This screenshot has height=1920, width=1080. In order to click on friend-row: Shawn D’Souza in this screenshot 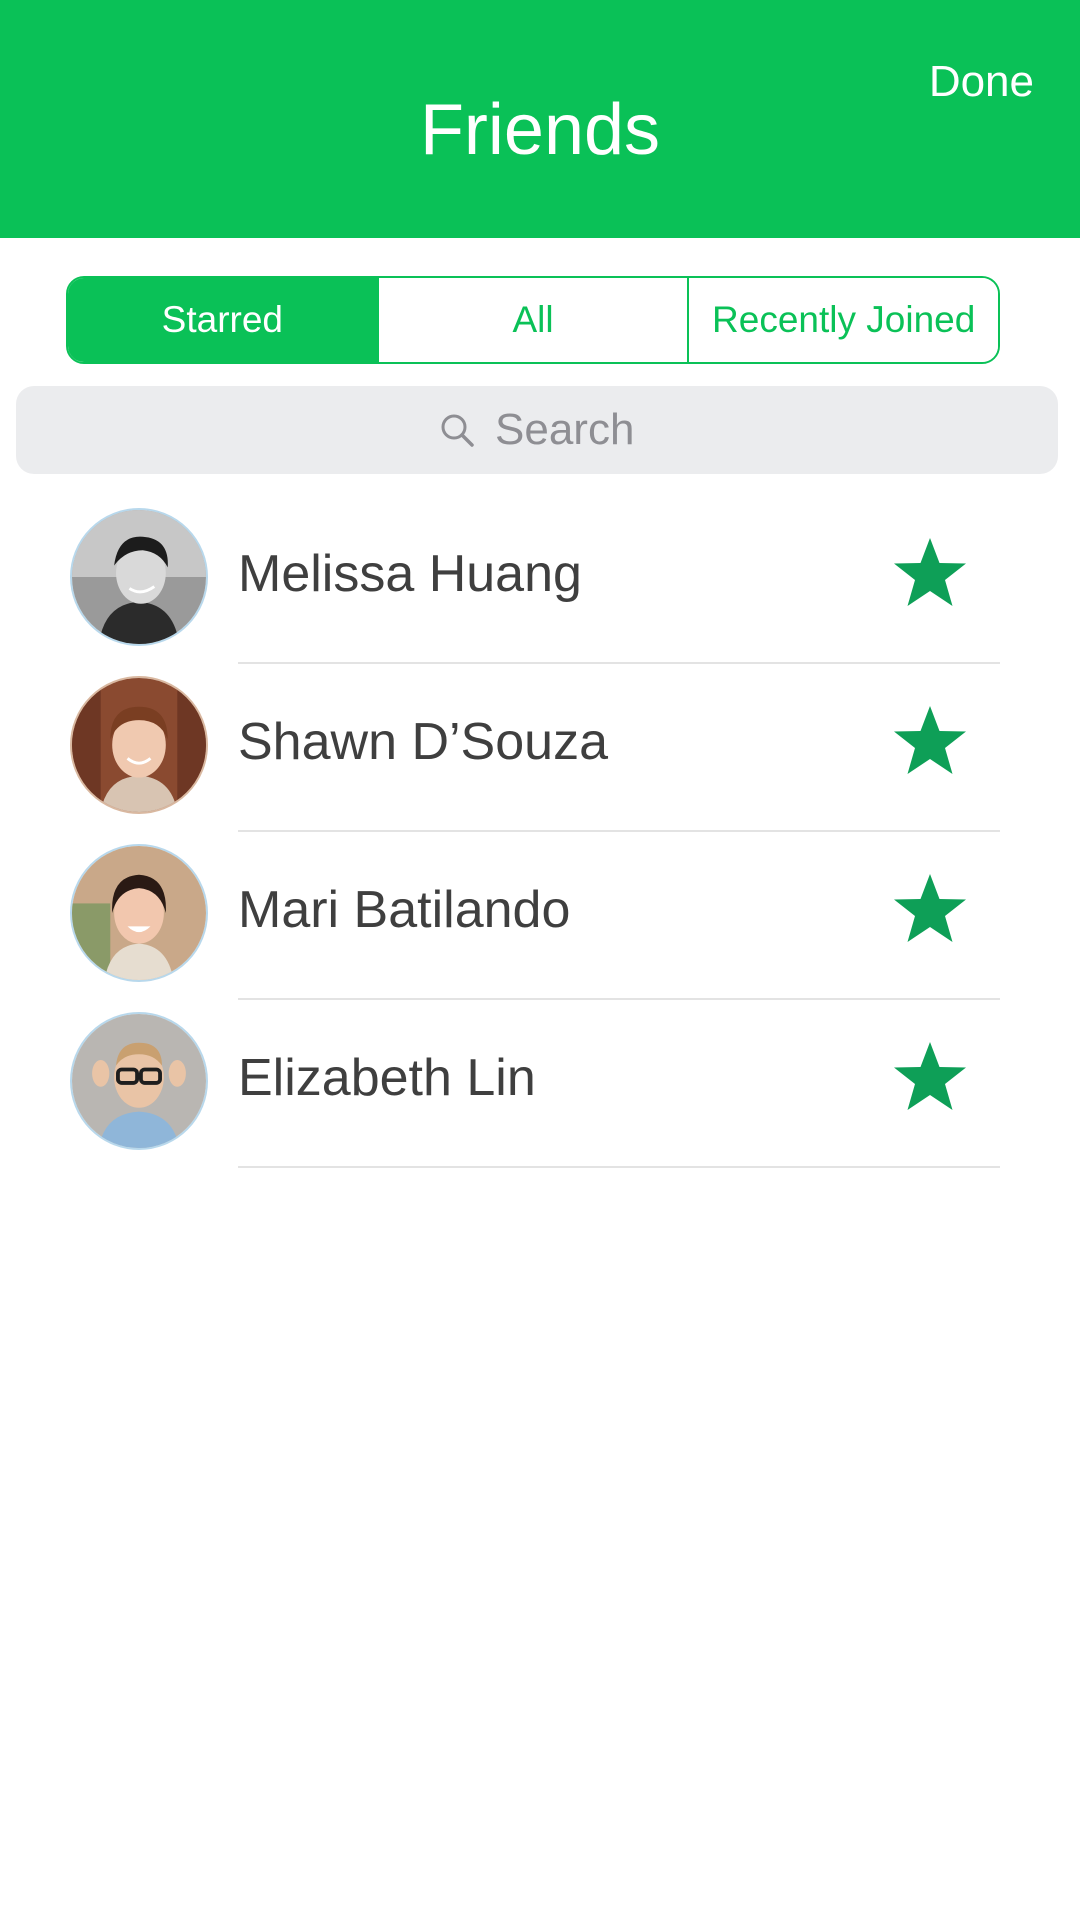, I will do `click(540, 748)`.